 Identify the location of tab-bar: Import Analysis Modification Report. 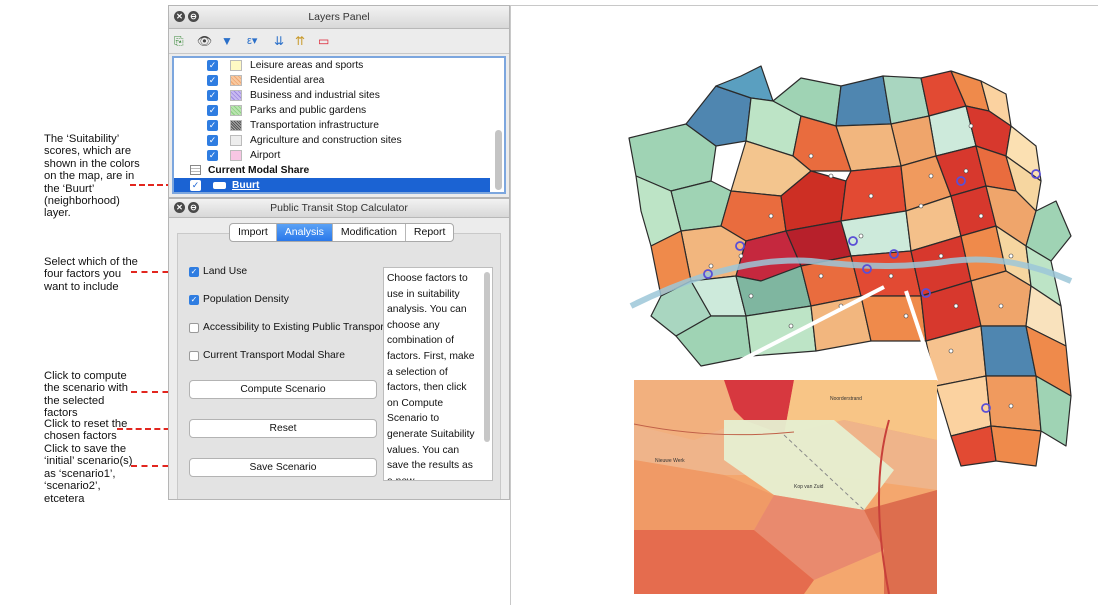
(342, 232).